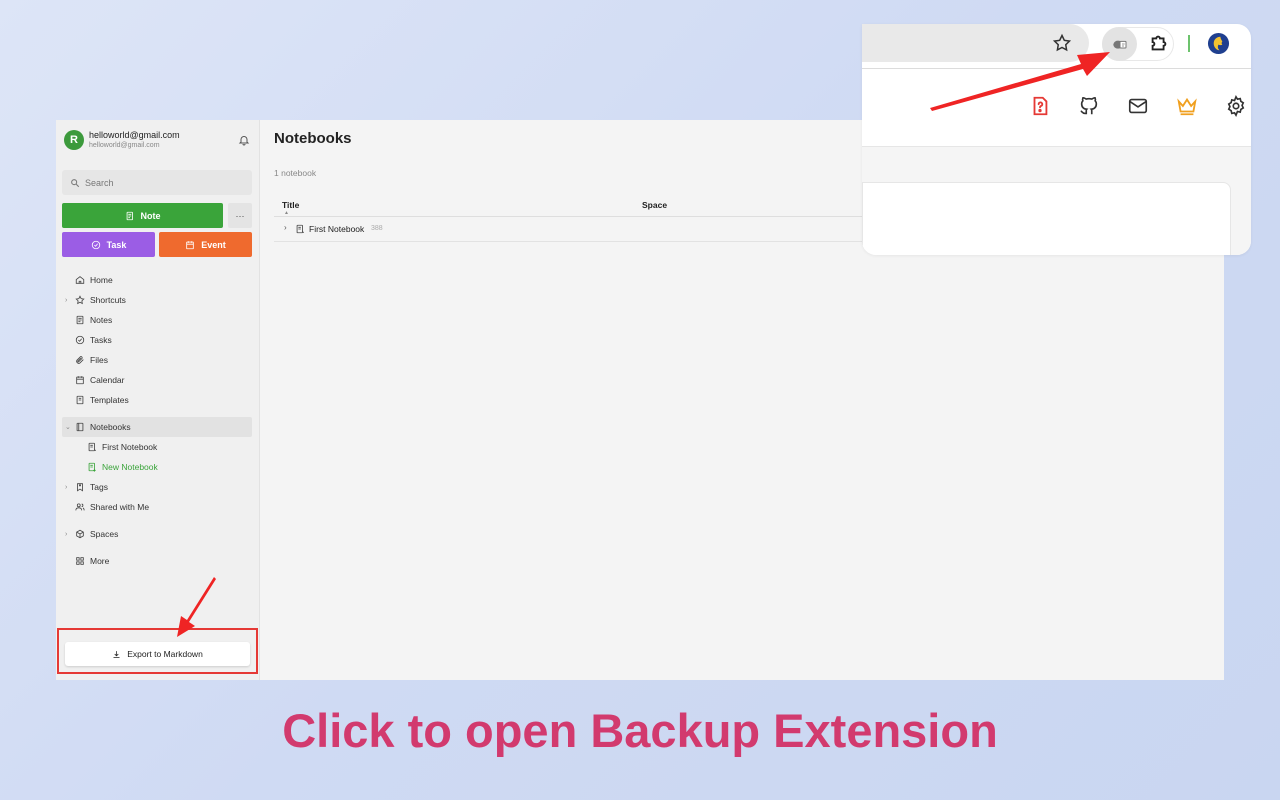  I want to click on users-icon, so click(80, 507).